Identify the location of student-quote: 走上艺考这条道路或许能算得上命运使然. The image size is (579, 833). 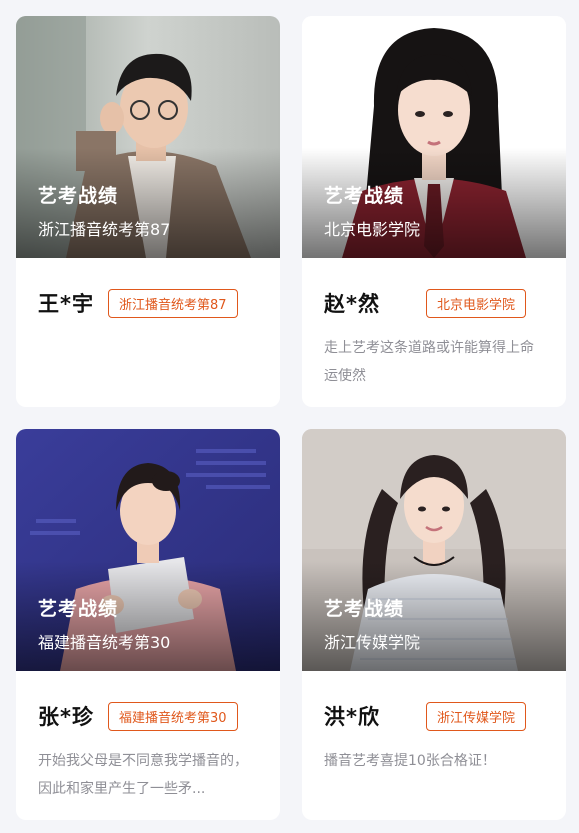
(429, 362).